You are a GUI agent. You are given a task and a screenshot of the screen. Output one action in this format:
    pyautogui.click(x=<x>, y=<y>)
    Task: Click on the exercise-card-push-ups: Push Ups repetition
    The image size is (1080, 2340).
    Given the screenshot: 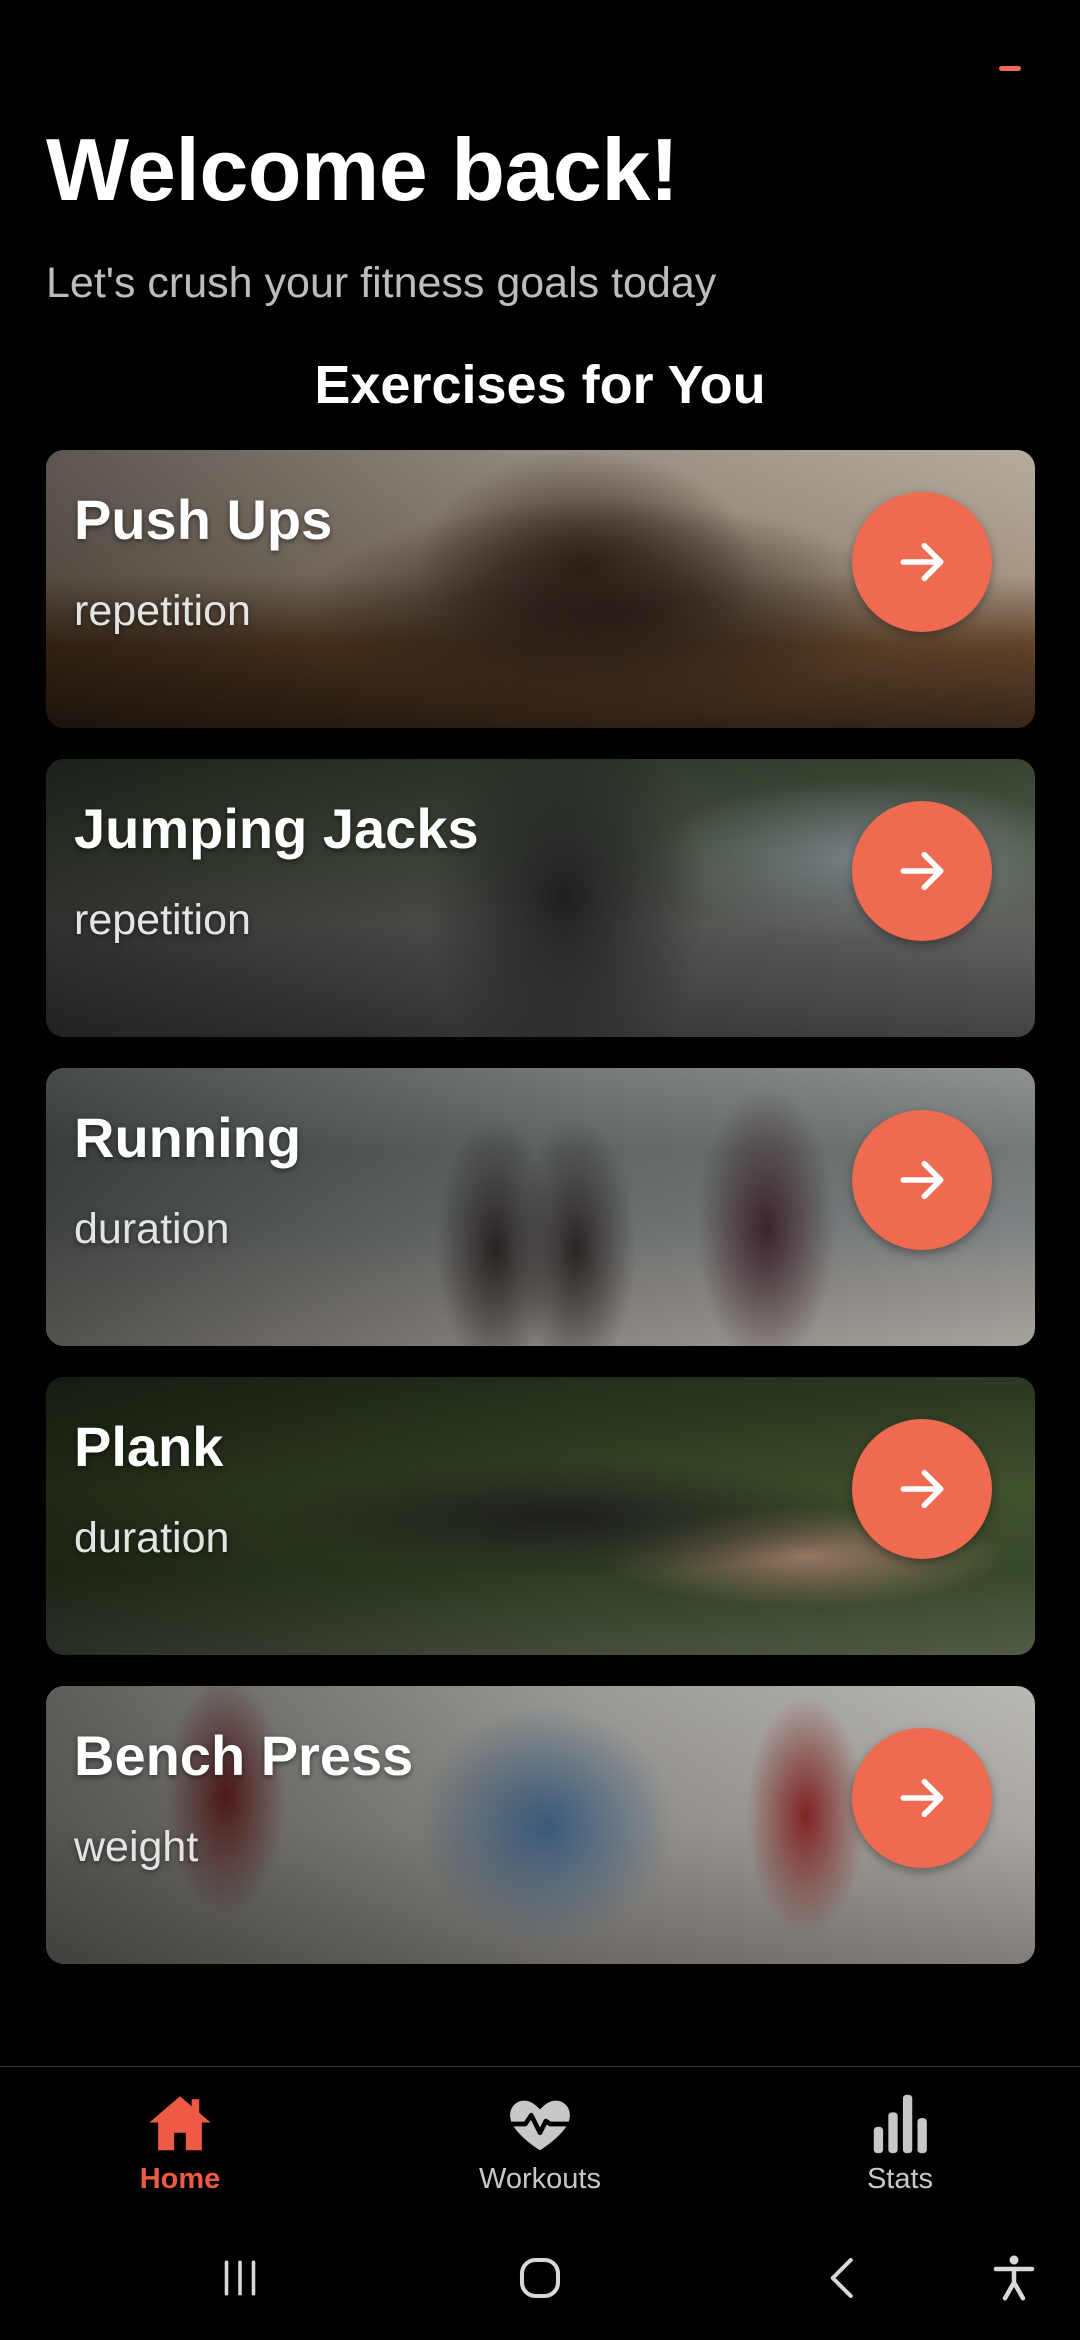 What is the action you would take?
    pyautogui.click(x=540, y=589)
    